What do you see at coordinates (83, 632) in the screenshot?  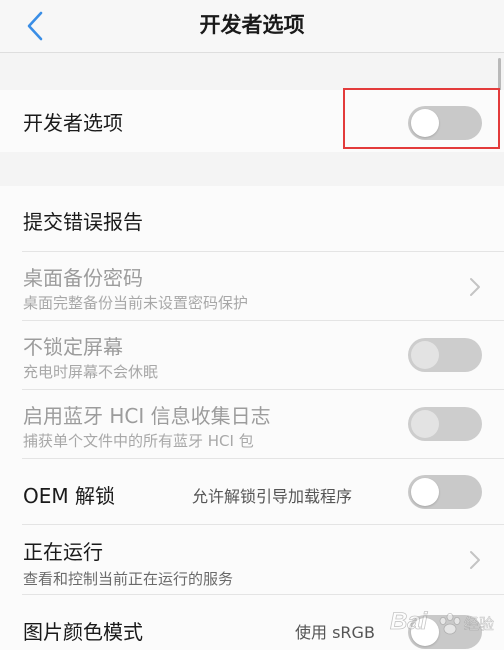 I see `list-item-title: 图片颜色模式` at bounding box center [83, 632].